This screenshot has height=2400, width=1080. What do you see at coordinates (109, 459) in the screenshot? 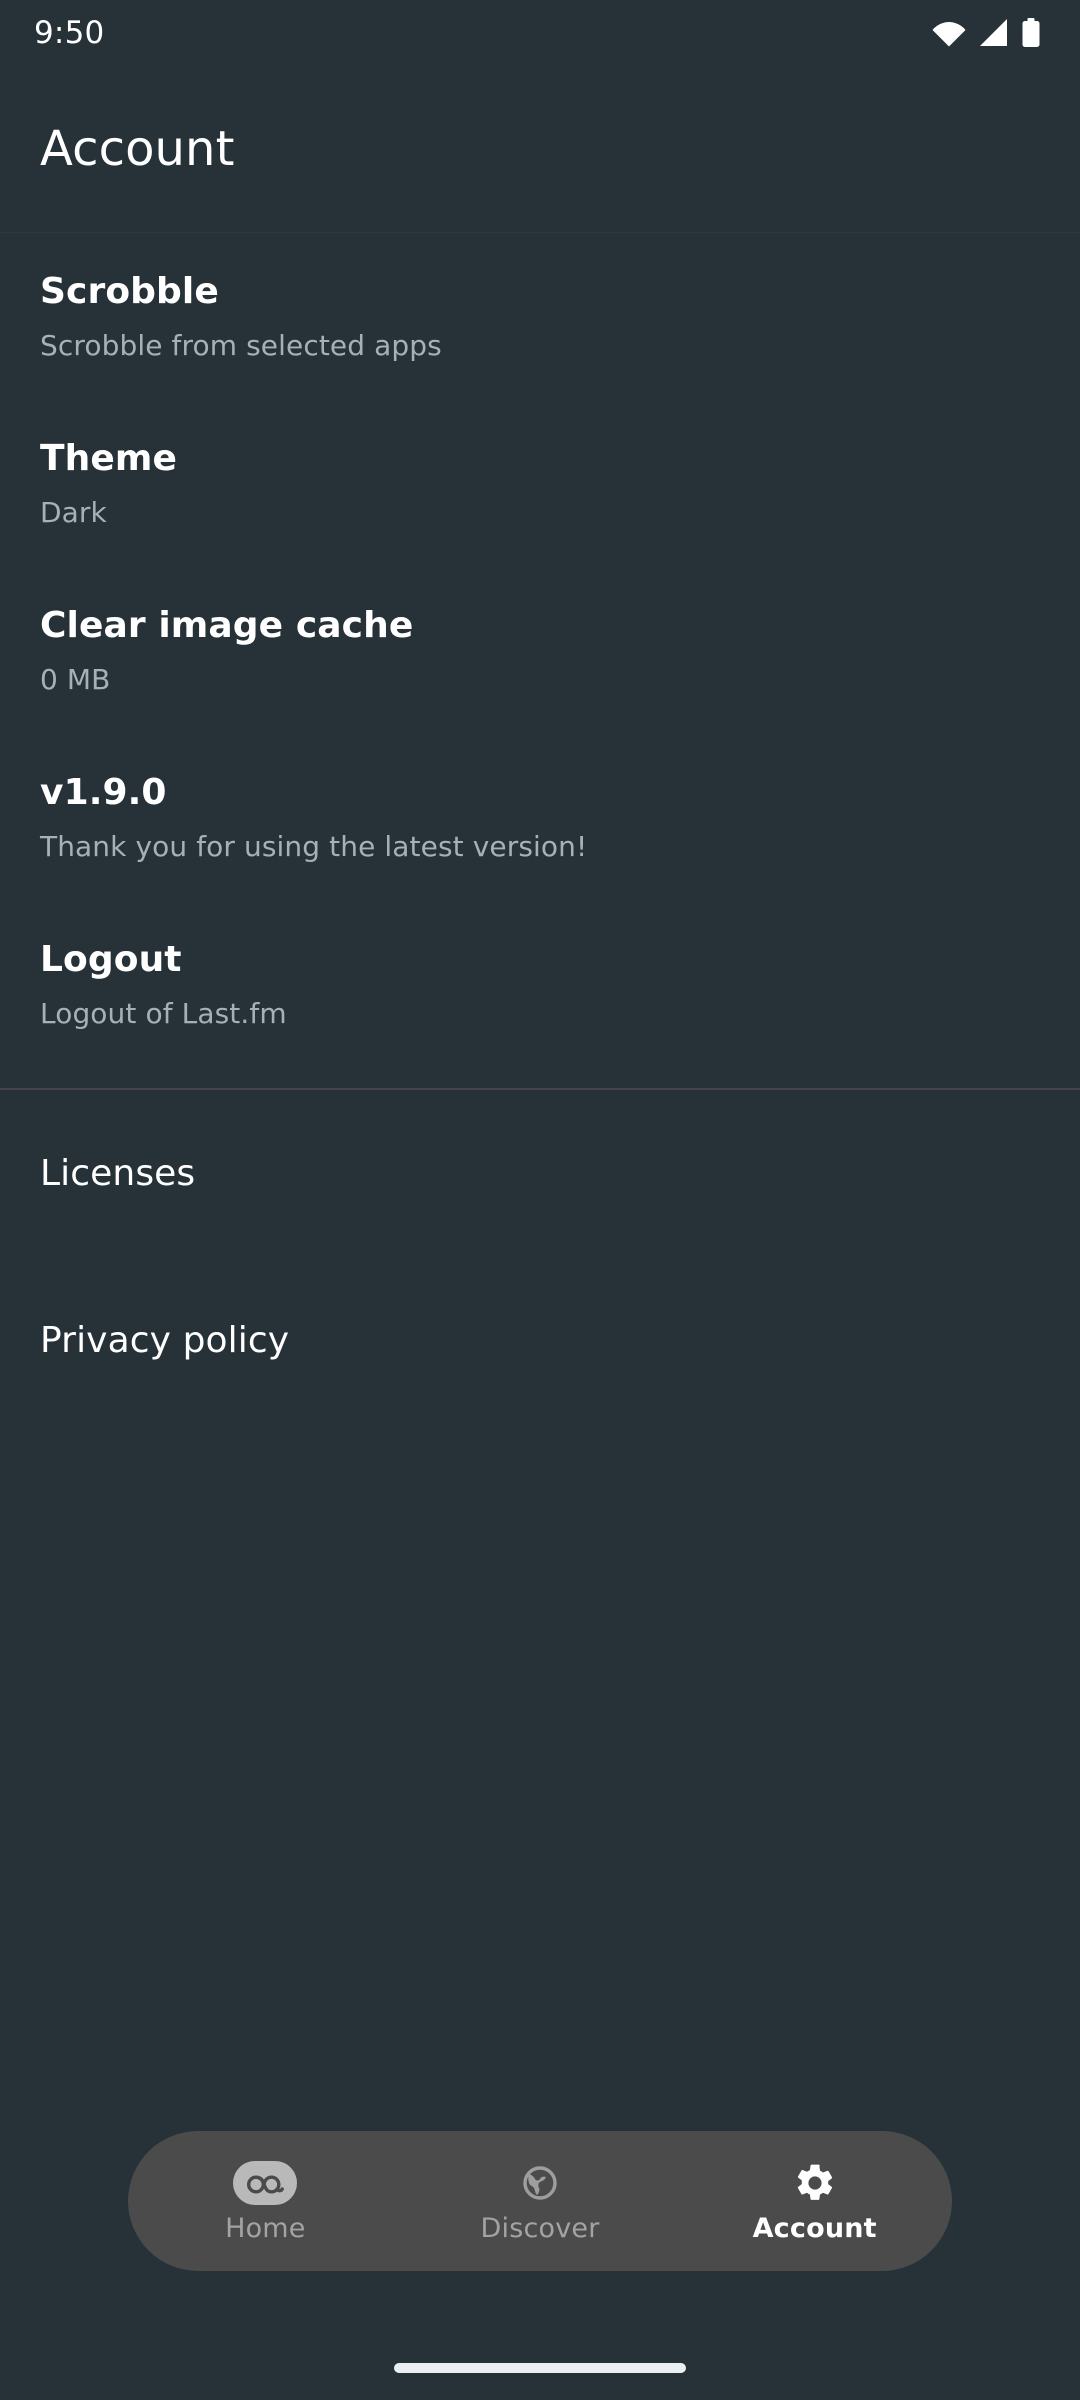
I see `setting-title: Theme` at bounding box center [109, 459].